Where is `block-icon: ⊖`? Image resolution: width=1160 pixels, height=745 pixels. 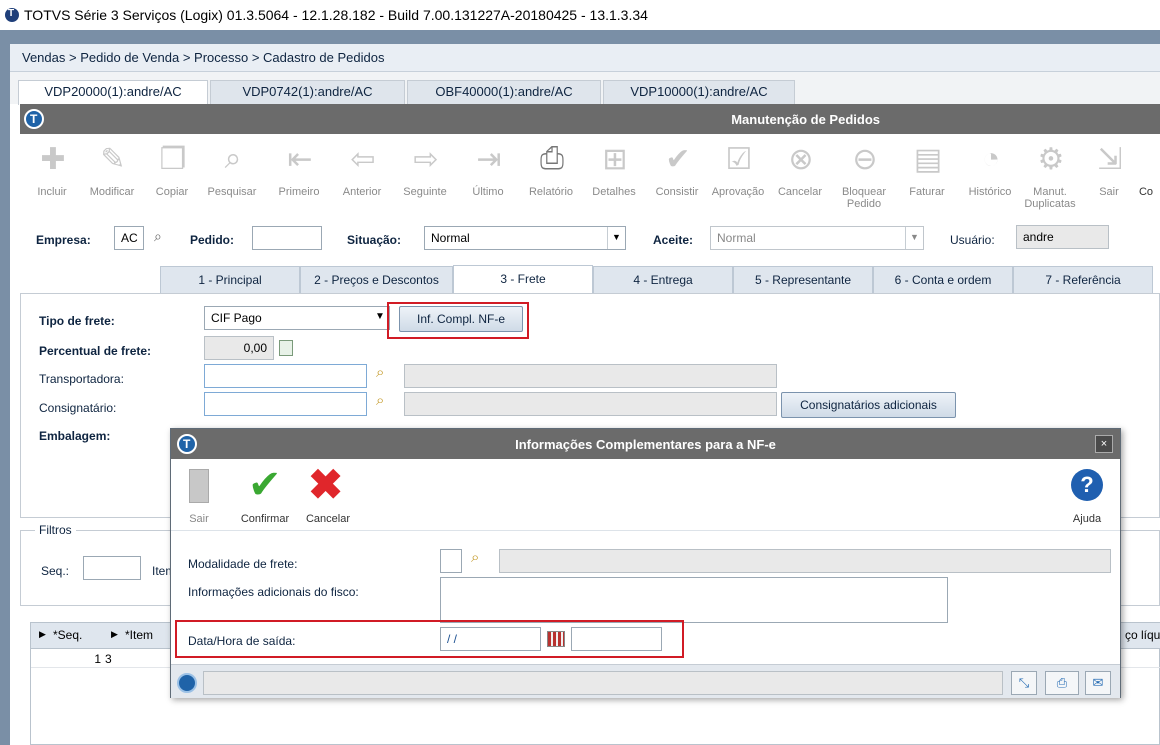
block-icon: ⊖ is located at coordinates (865, 159).